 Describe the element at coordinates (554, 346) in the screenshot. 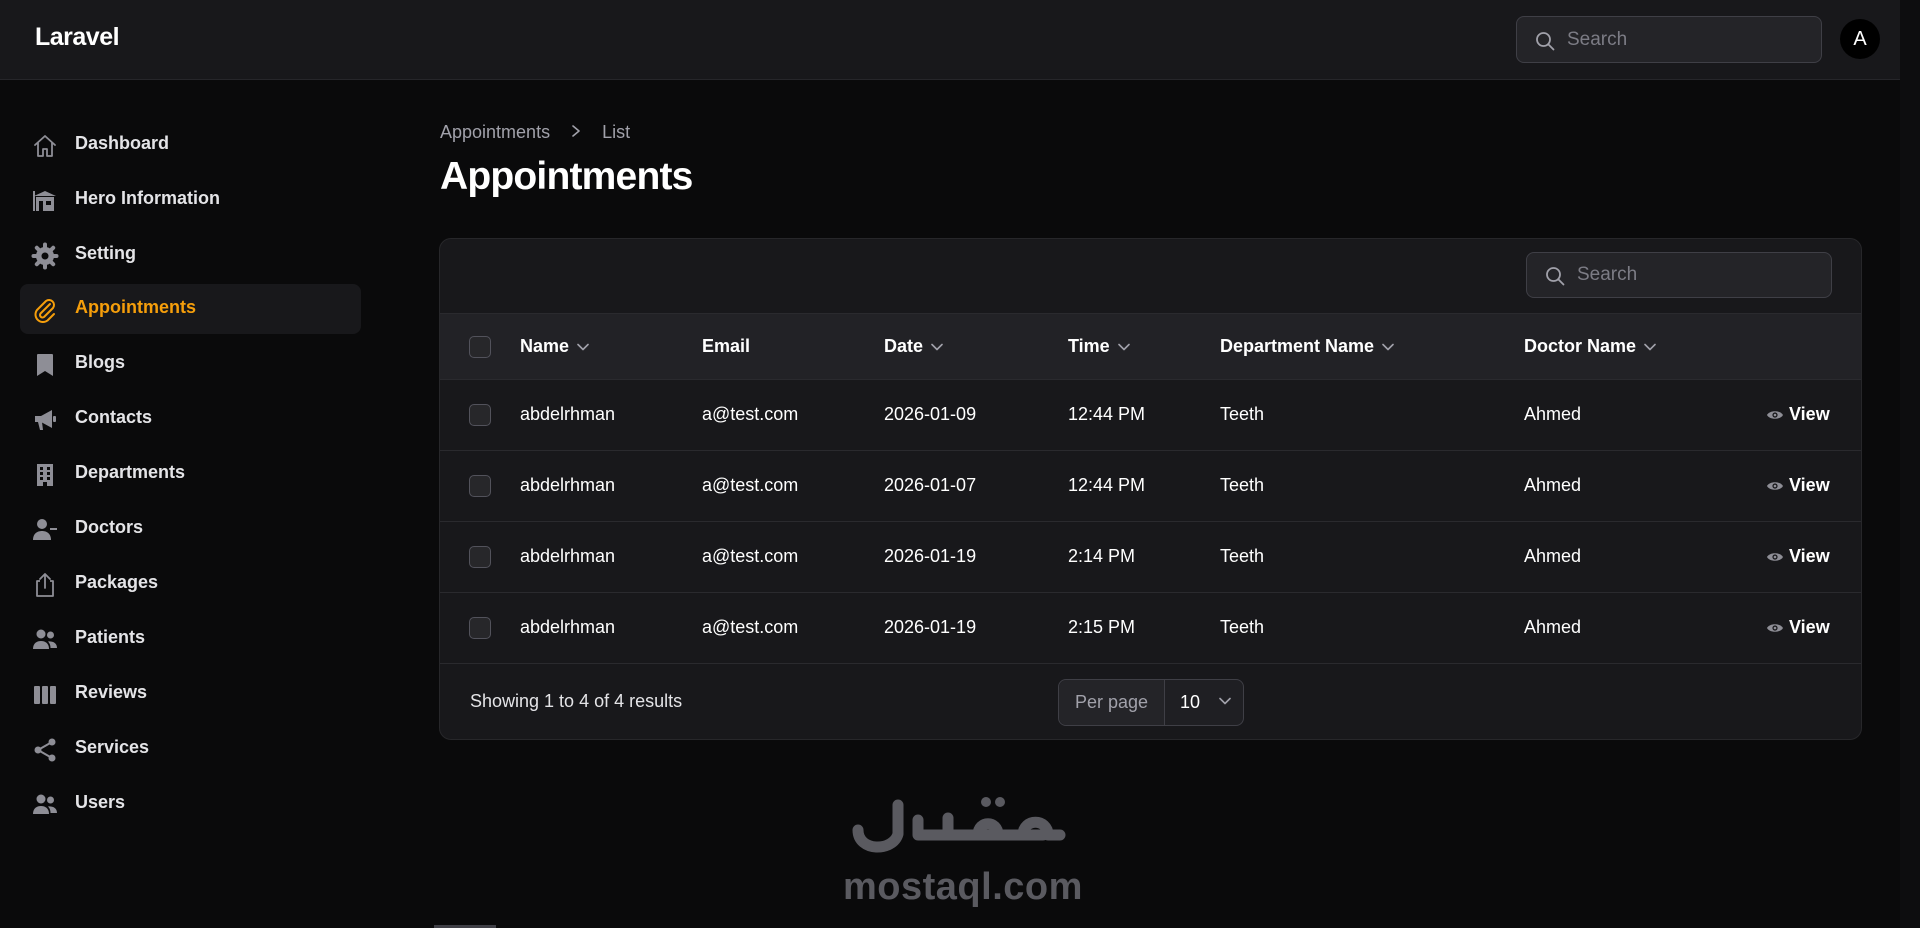

I see `column-header-name: Name` at that location.